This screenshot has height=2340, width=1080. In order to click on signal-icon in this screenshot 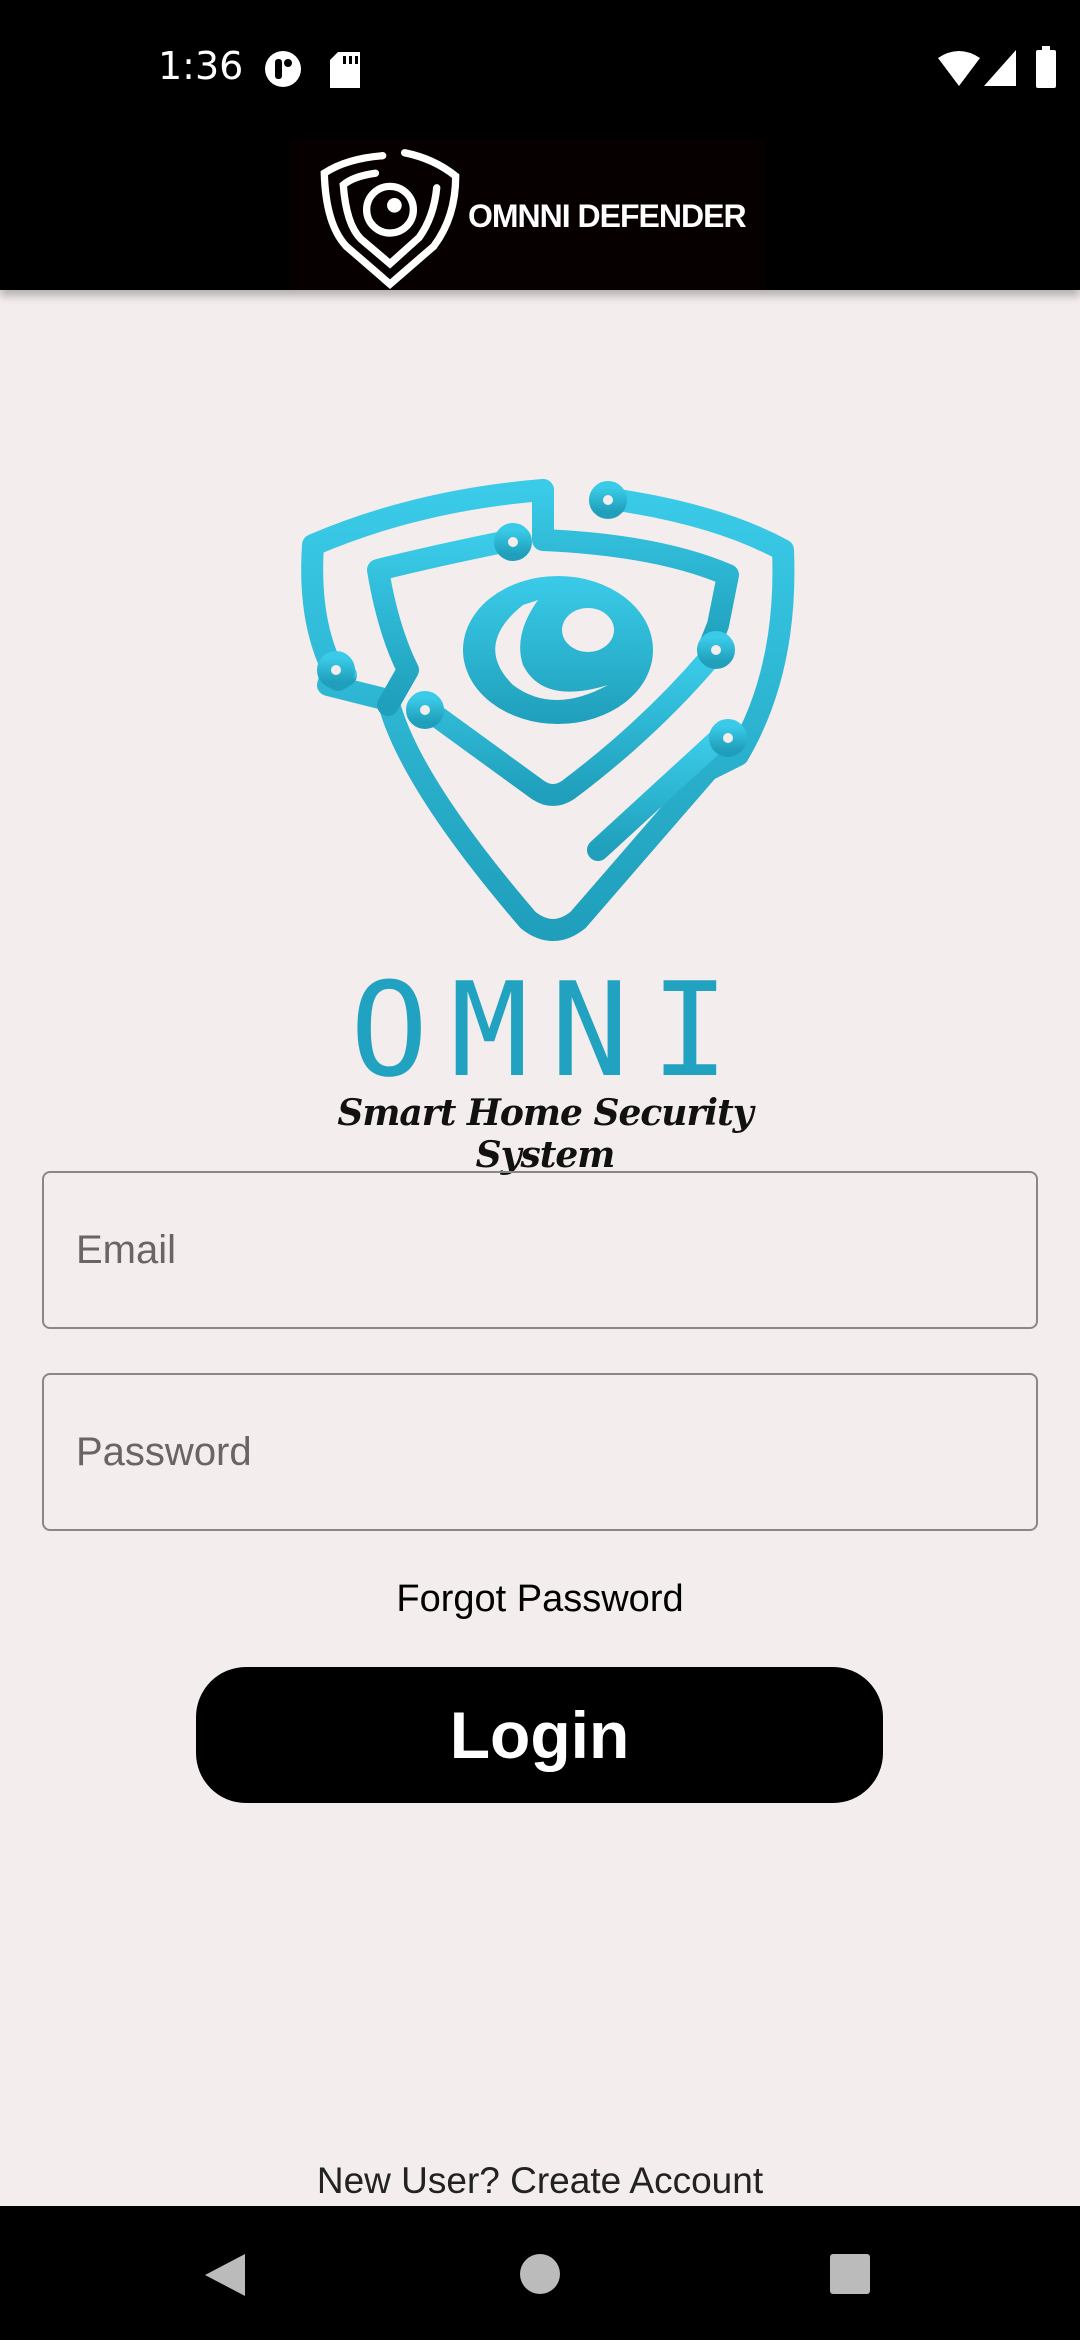, I will do `click(1000, 68)`.